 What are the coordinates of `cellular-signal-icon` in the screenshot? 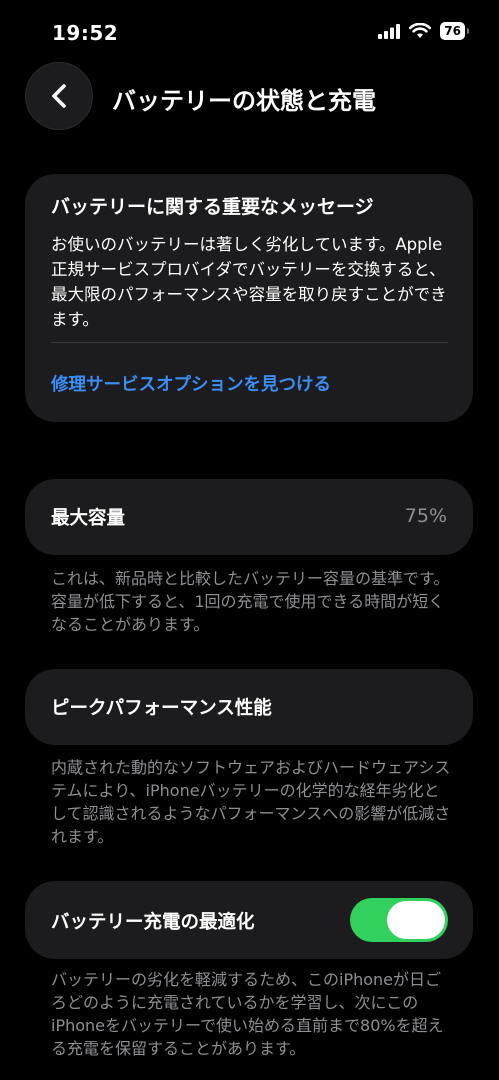 It's located at (389, 31).